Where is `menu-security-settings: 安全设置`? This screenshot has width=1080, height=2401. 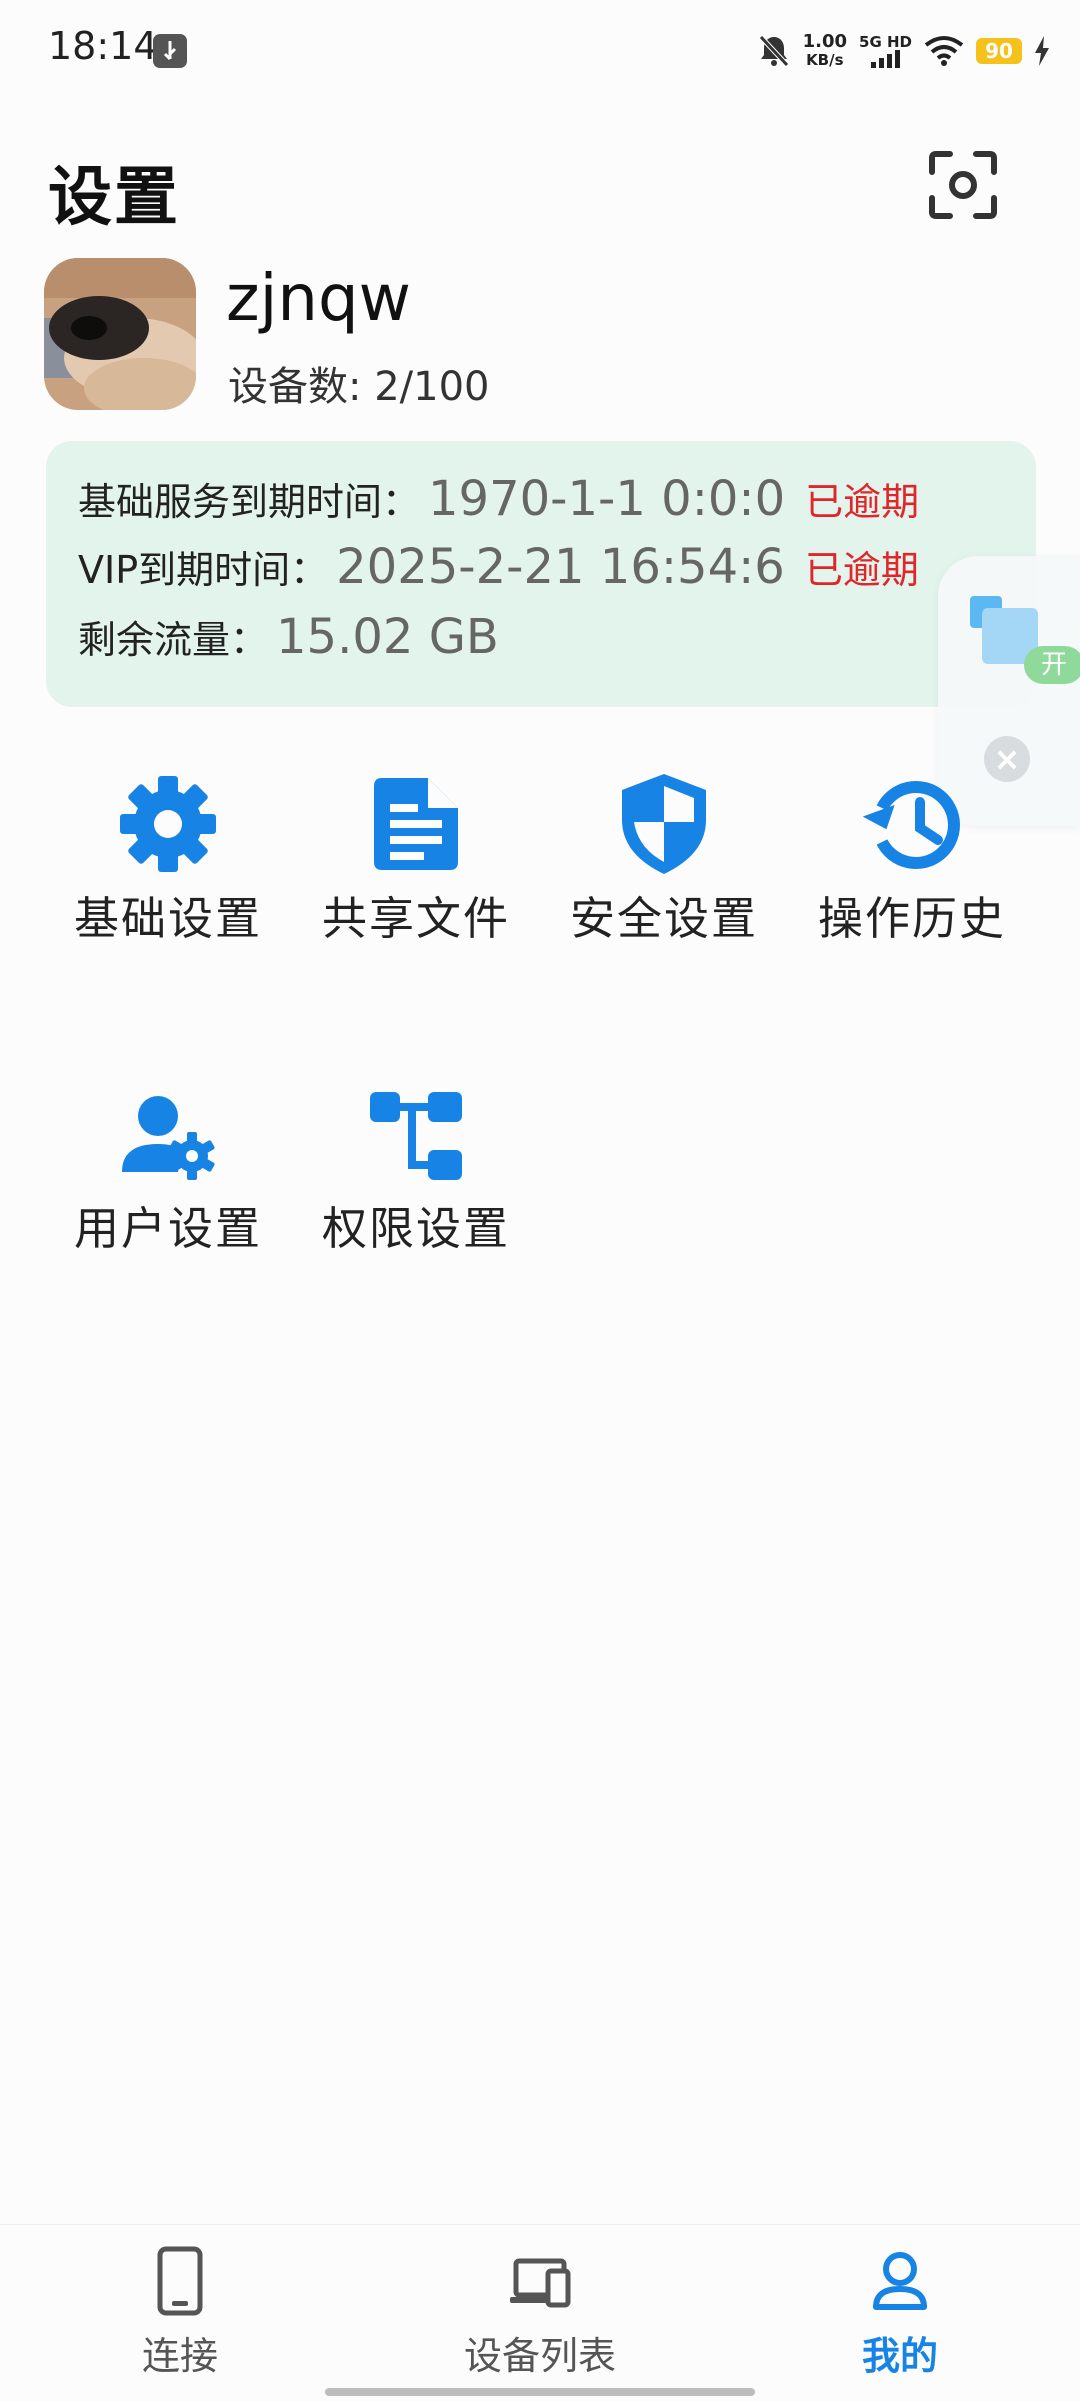
menu-security-settings: 安全设置 is located at coordinates (664, 872).